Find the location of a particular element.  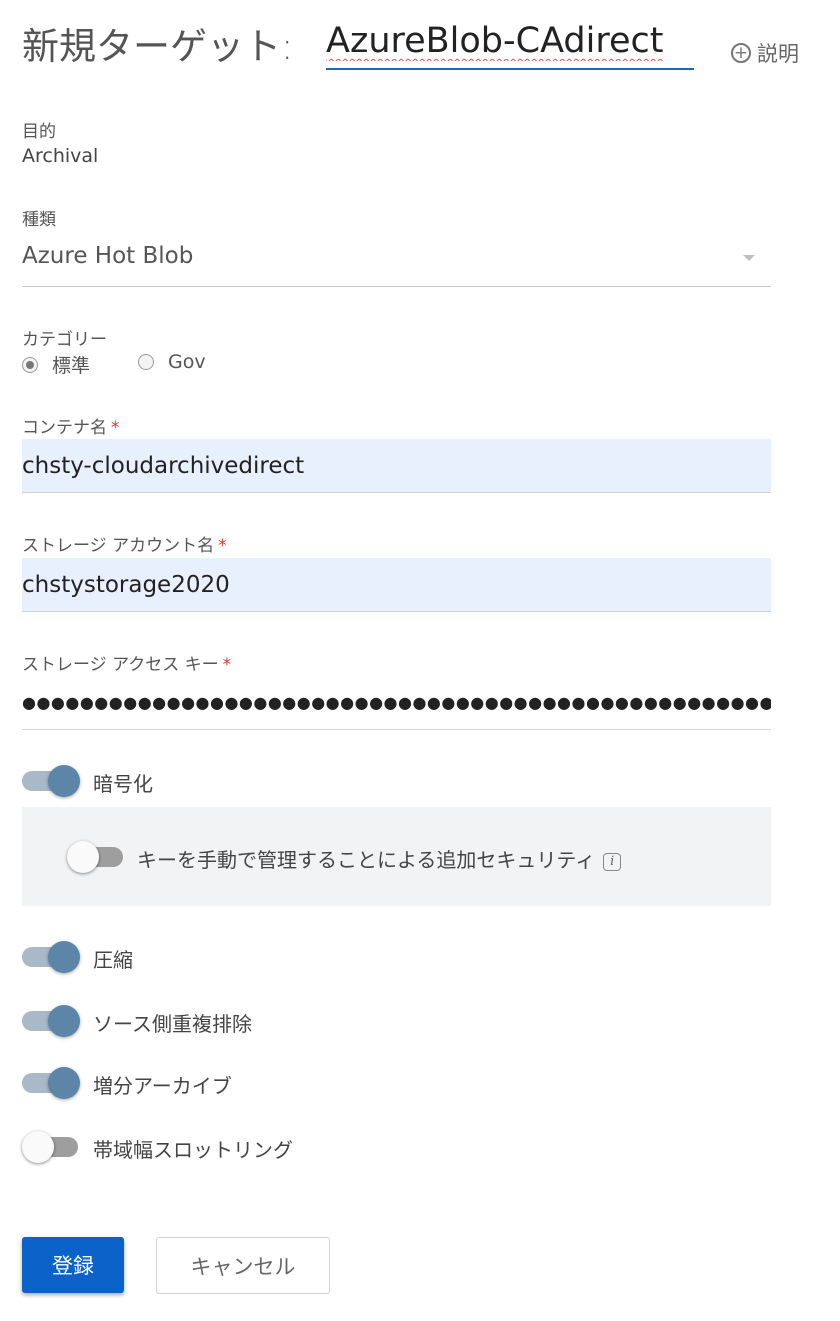

compression-label: 圧縮 is located at coordinates (113, 960).